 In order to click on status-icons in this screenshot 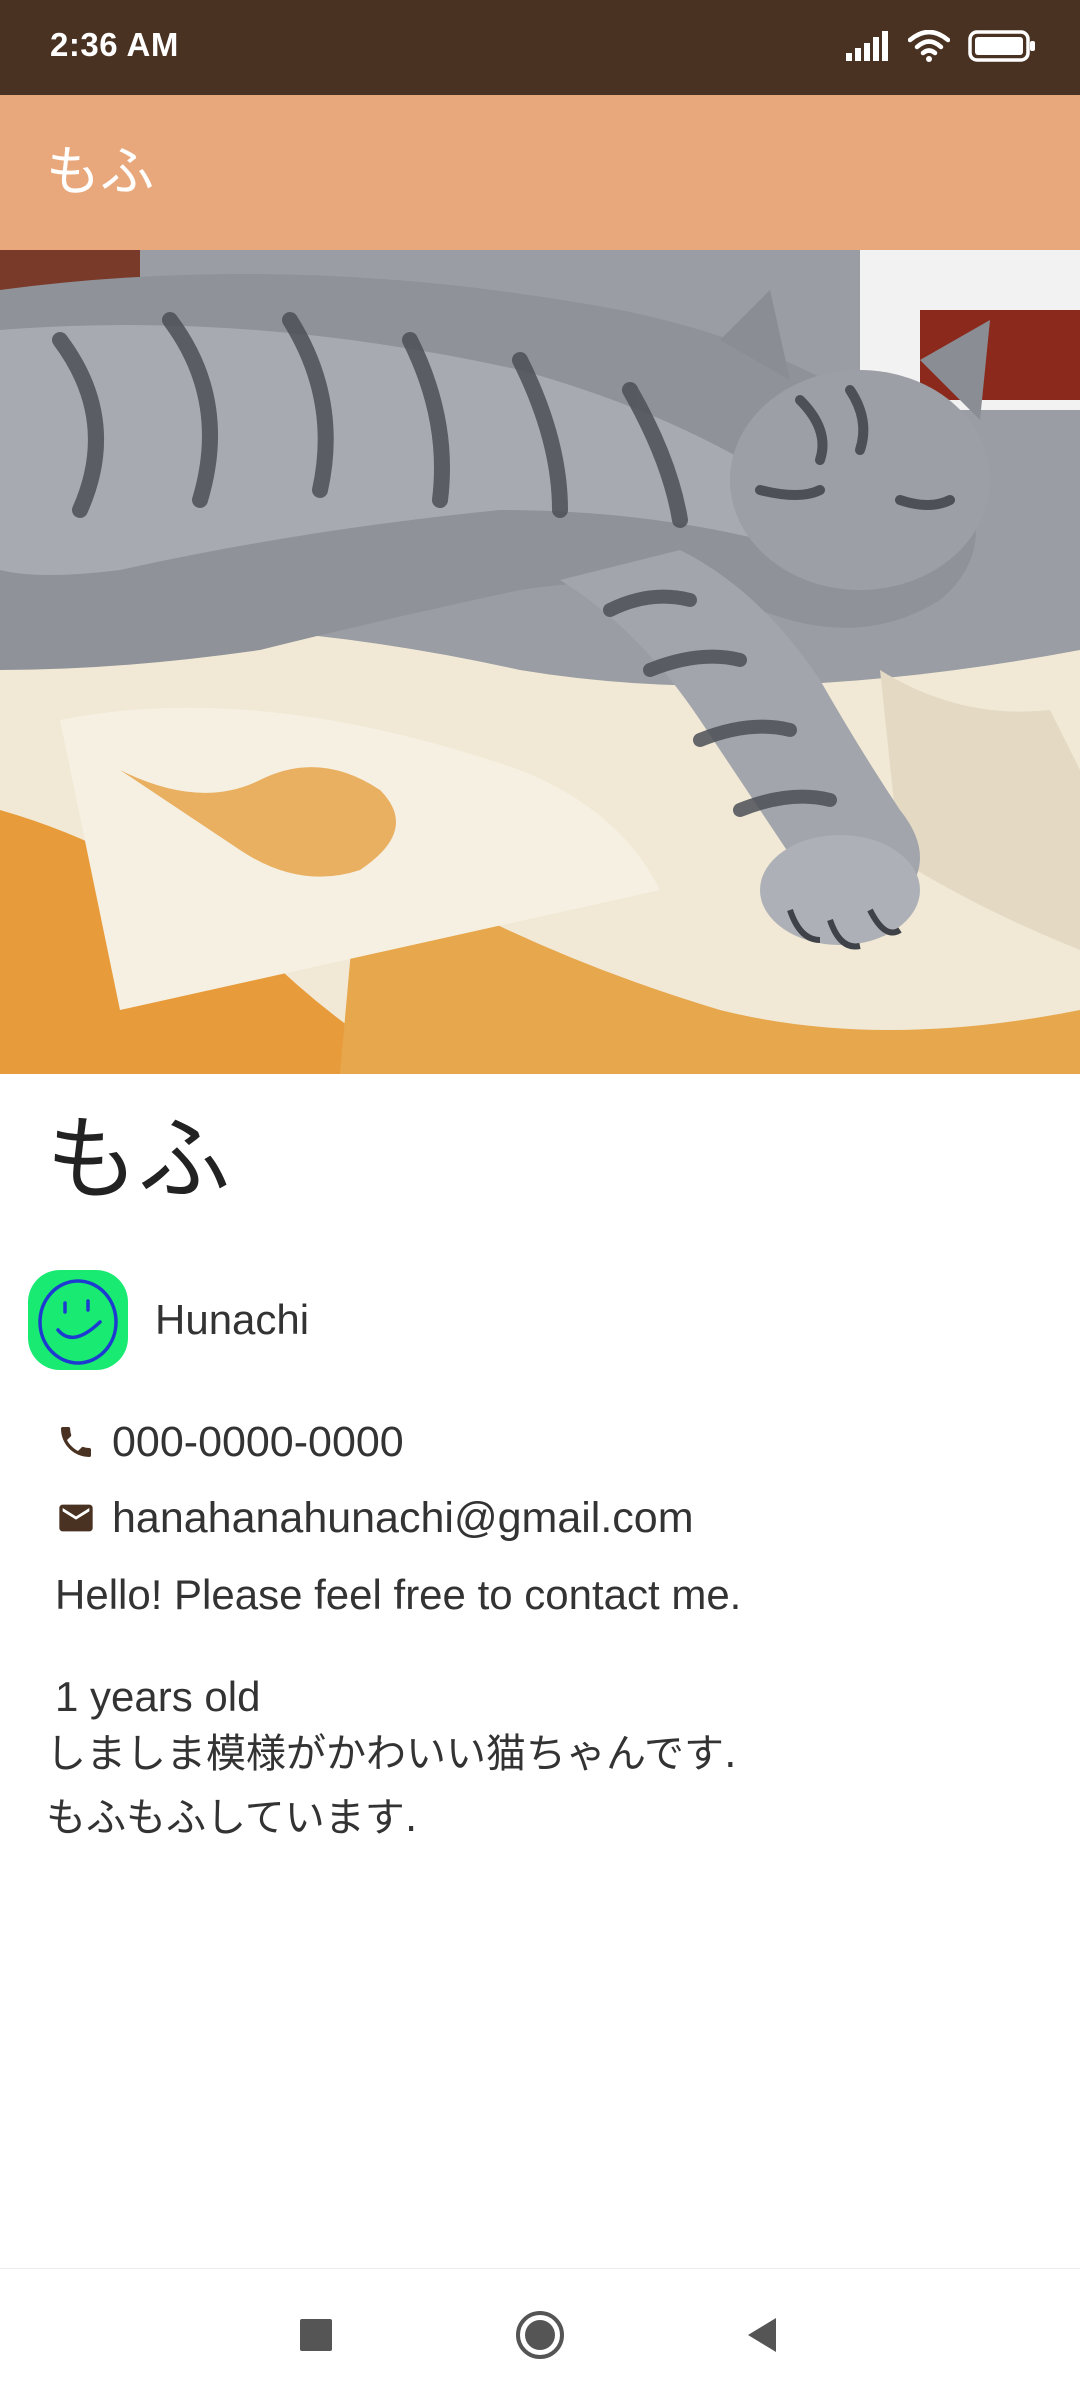, I will do `click(941, 48)`.